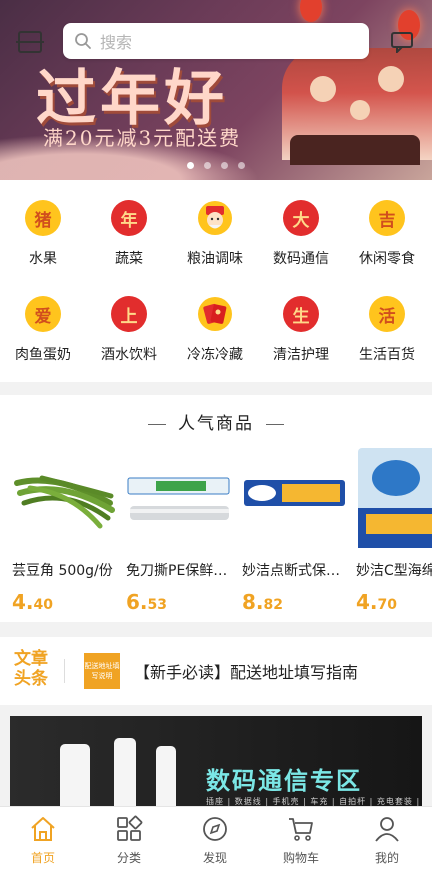  What do you see at coordinates (387, 605) in the screenshot?
I see `price-decimal: 70` at bounding box center [387, 605].